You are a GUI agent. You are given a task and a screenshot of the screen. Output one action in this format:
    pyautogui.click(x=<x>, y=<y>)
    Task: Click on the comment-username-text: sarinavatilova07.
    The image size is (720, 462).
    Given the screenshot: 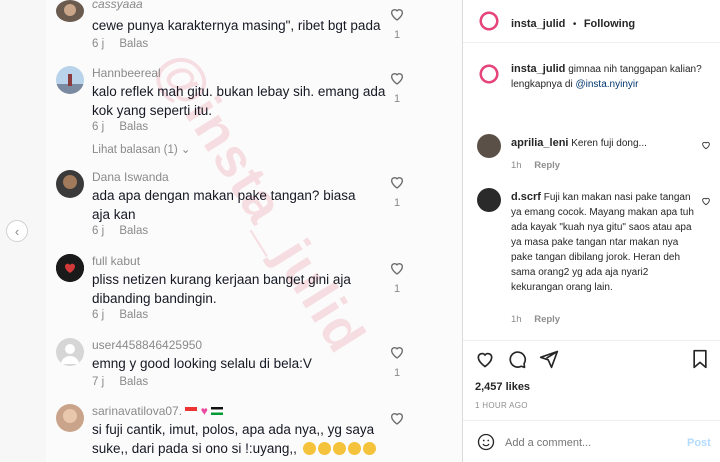 What is the action you would take?
    pyautogui.click(x=137, y=411)
    